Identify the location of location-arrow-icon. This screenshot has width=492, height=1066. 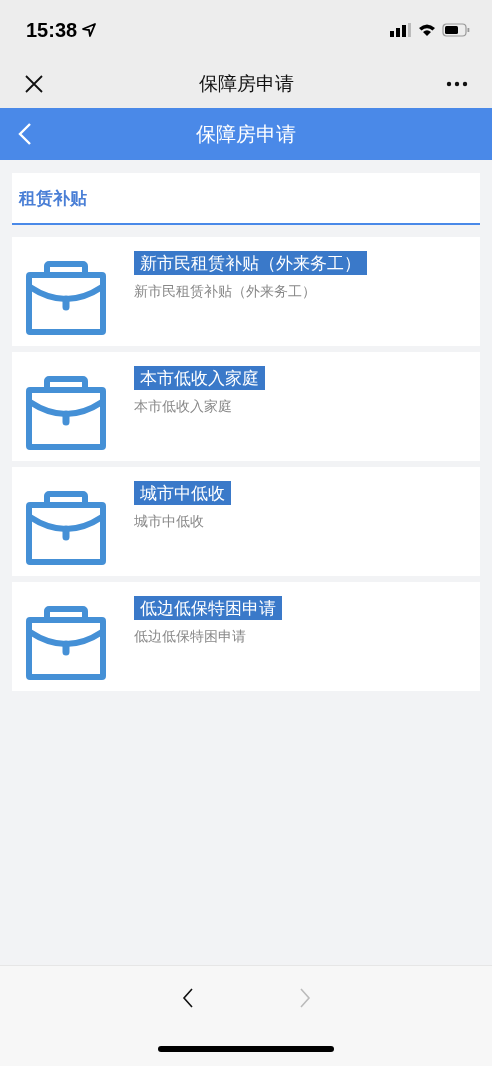
(89, 30).